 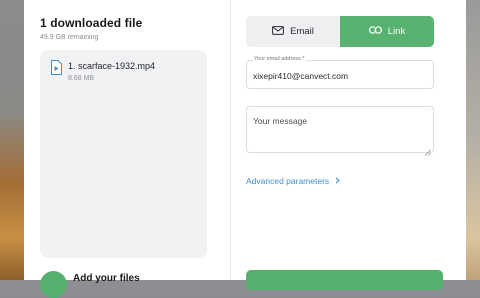 What do you see at coordinates (302, 31) in the screenshot?
I see `tab-email-label: Email` at bounding box center [302, 31].